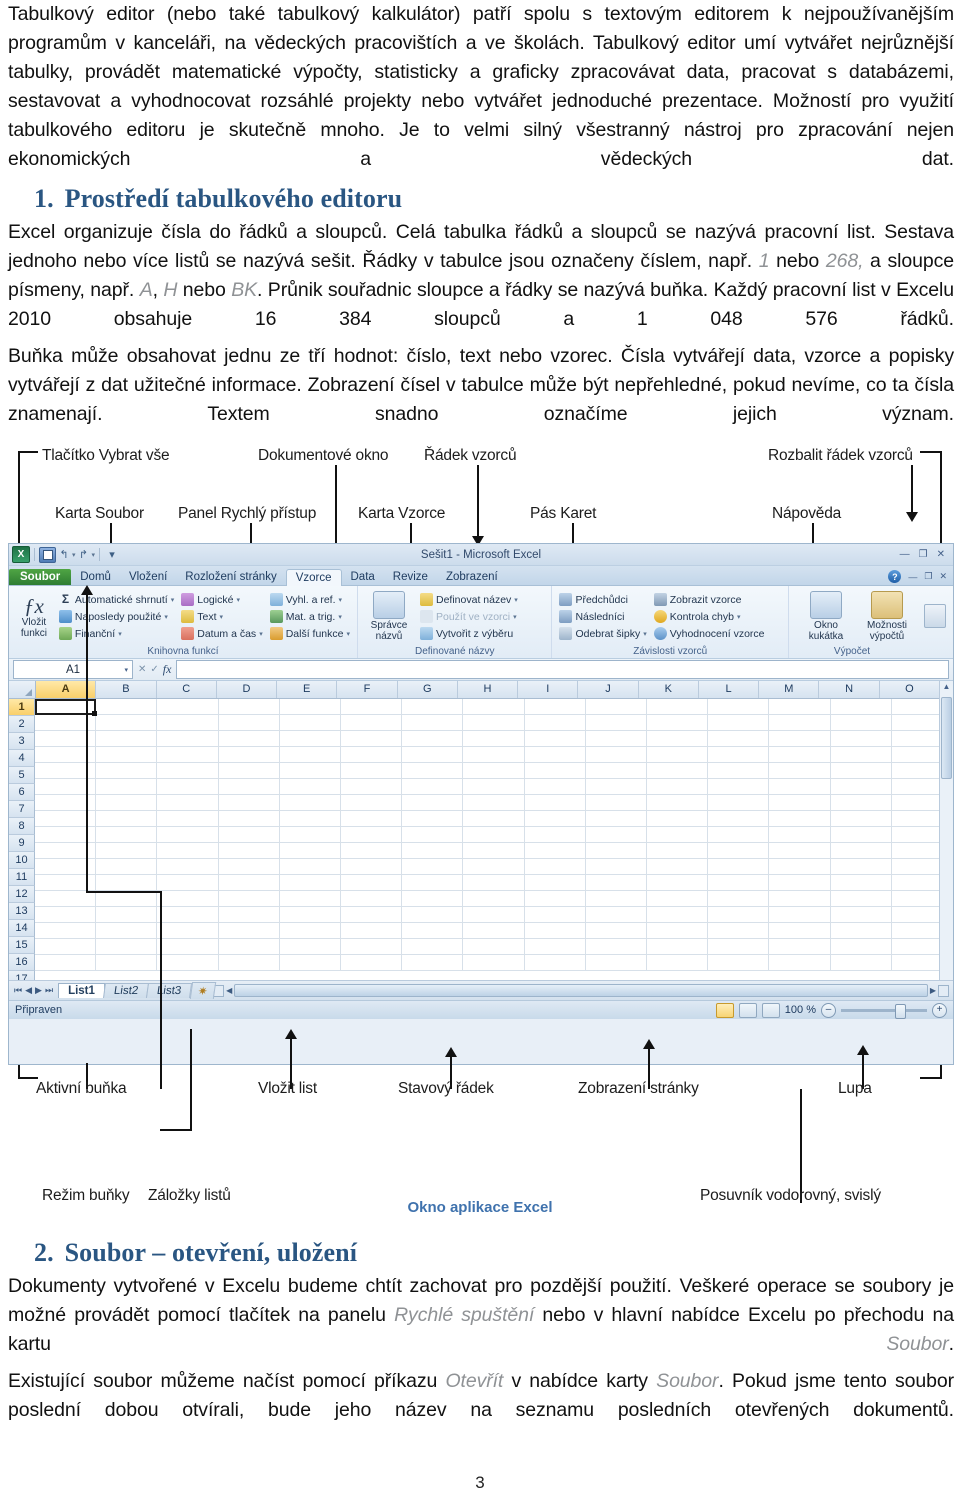 The height and width of the screenshot is (1507, 960). What do you see at coordinates (739, 707) in the screenshot?
I see `grid-cell-L1` at bounding box center [739, 707].